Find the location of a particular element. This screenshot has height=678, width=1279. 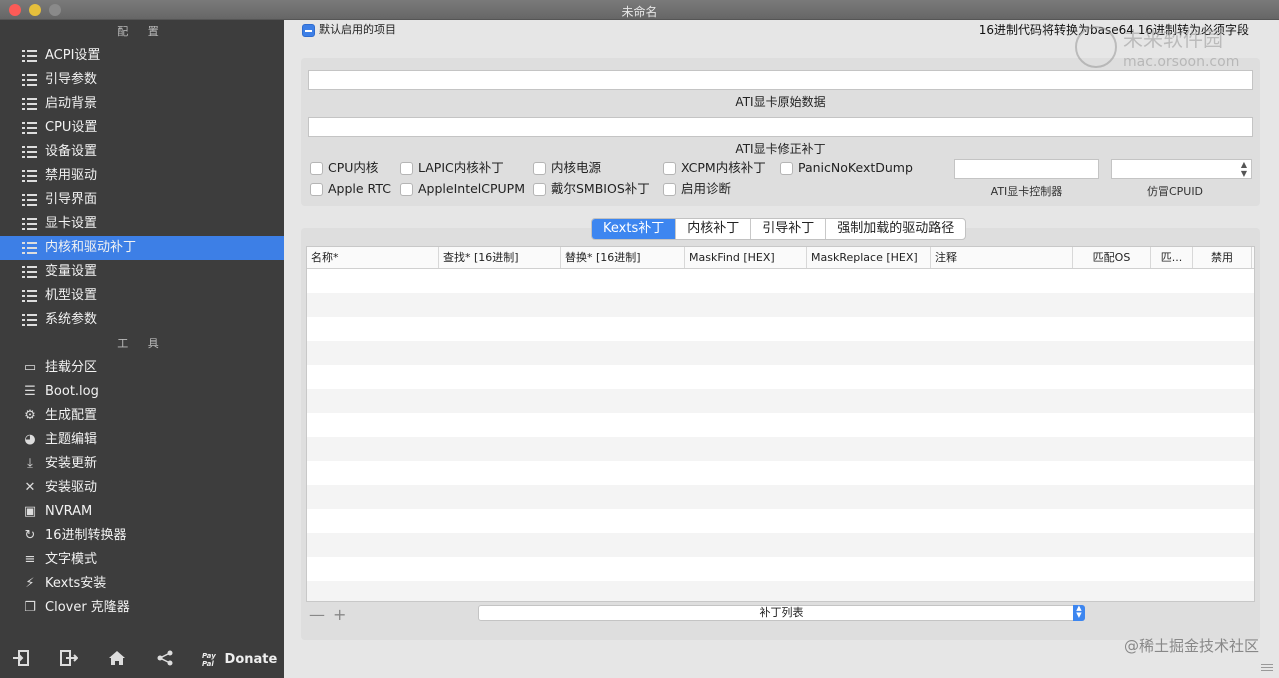

add-remove-controls: — + is located at coordinates (331, 614).